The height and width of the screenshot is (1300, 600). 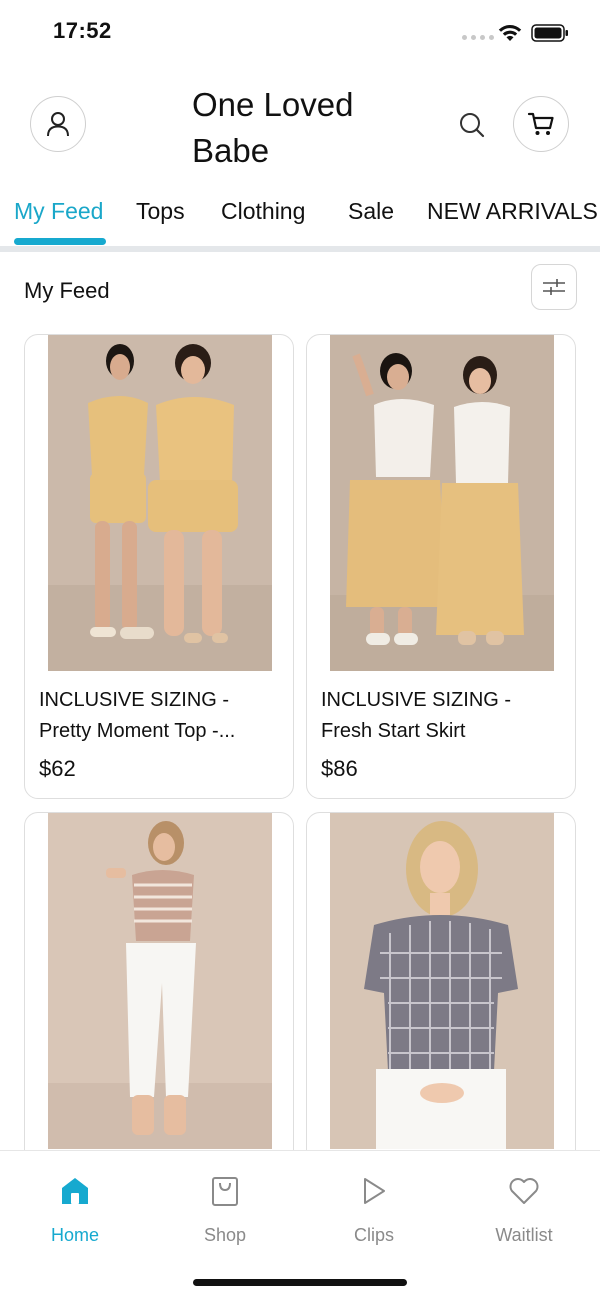 What do you see at coordinates (74, 1235) in the screenshot?
I see `nav-label: Home` at bounding box center [74, 1235].